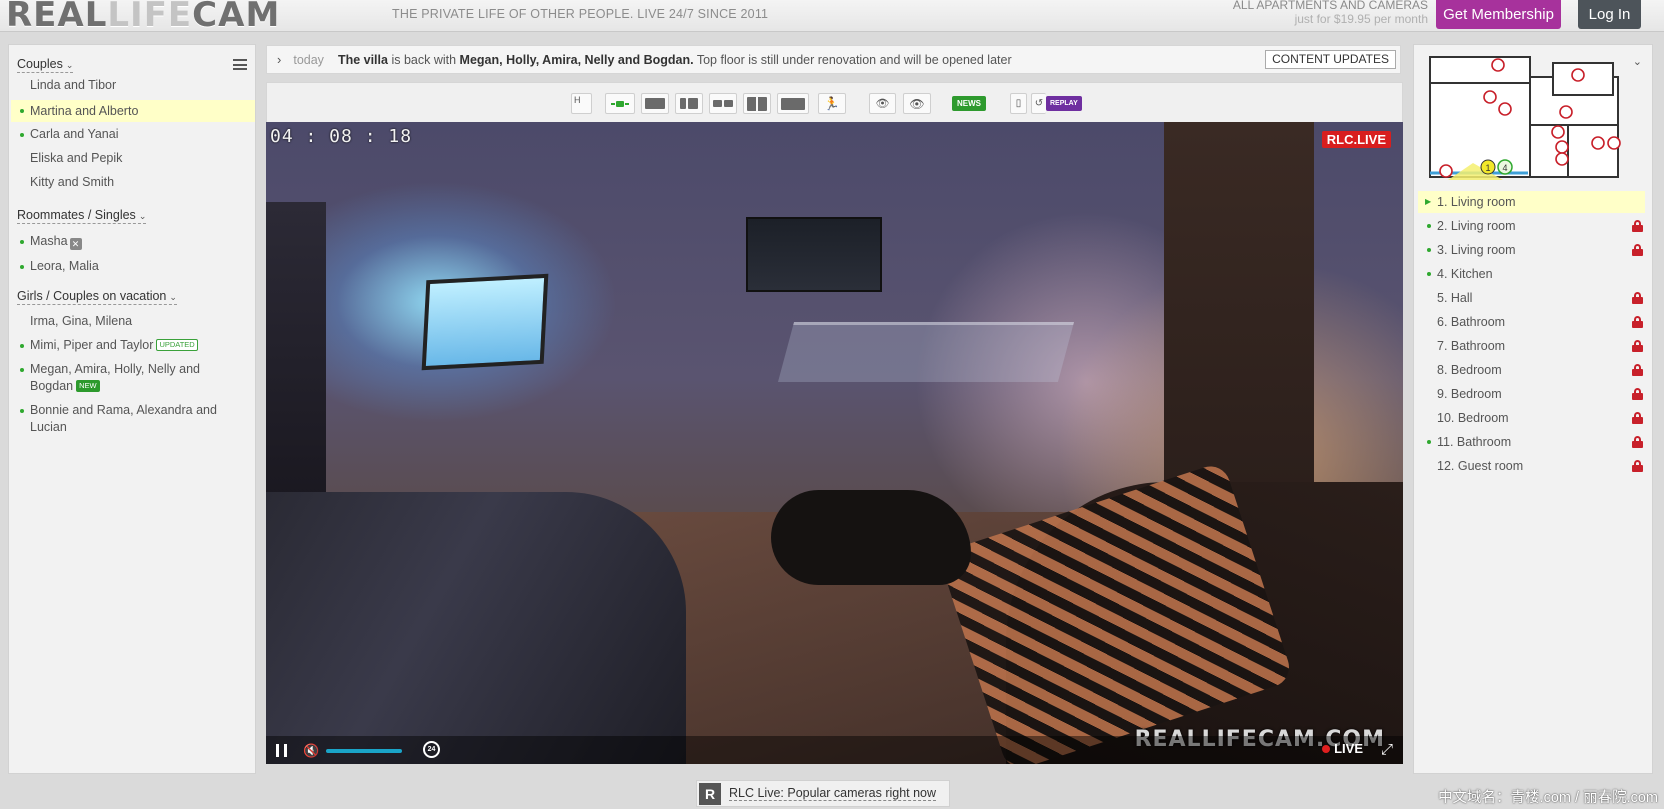 This screenshot has width=1664, height=809. What do you see at coordinates (75, 244) in the screenshot?
I see `close-icon: ✕` at bounding box center [75, 244].